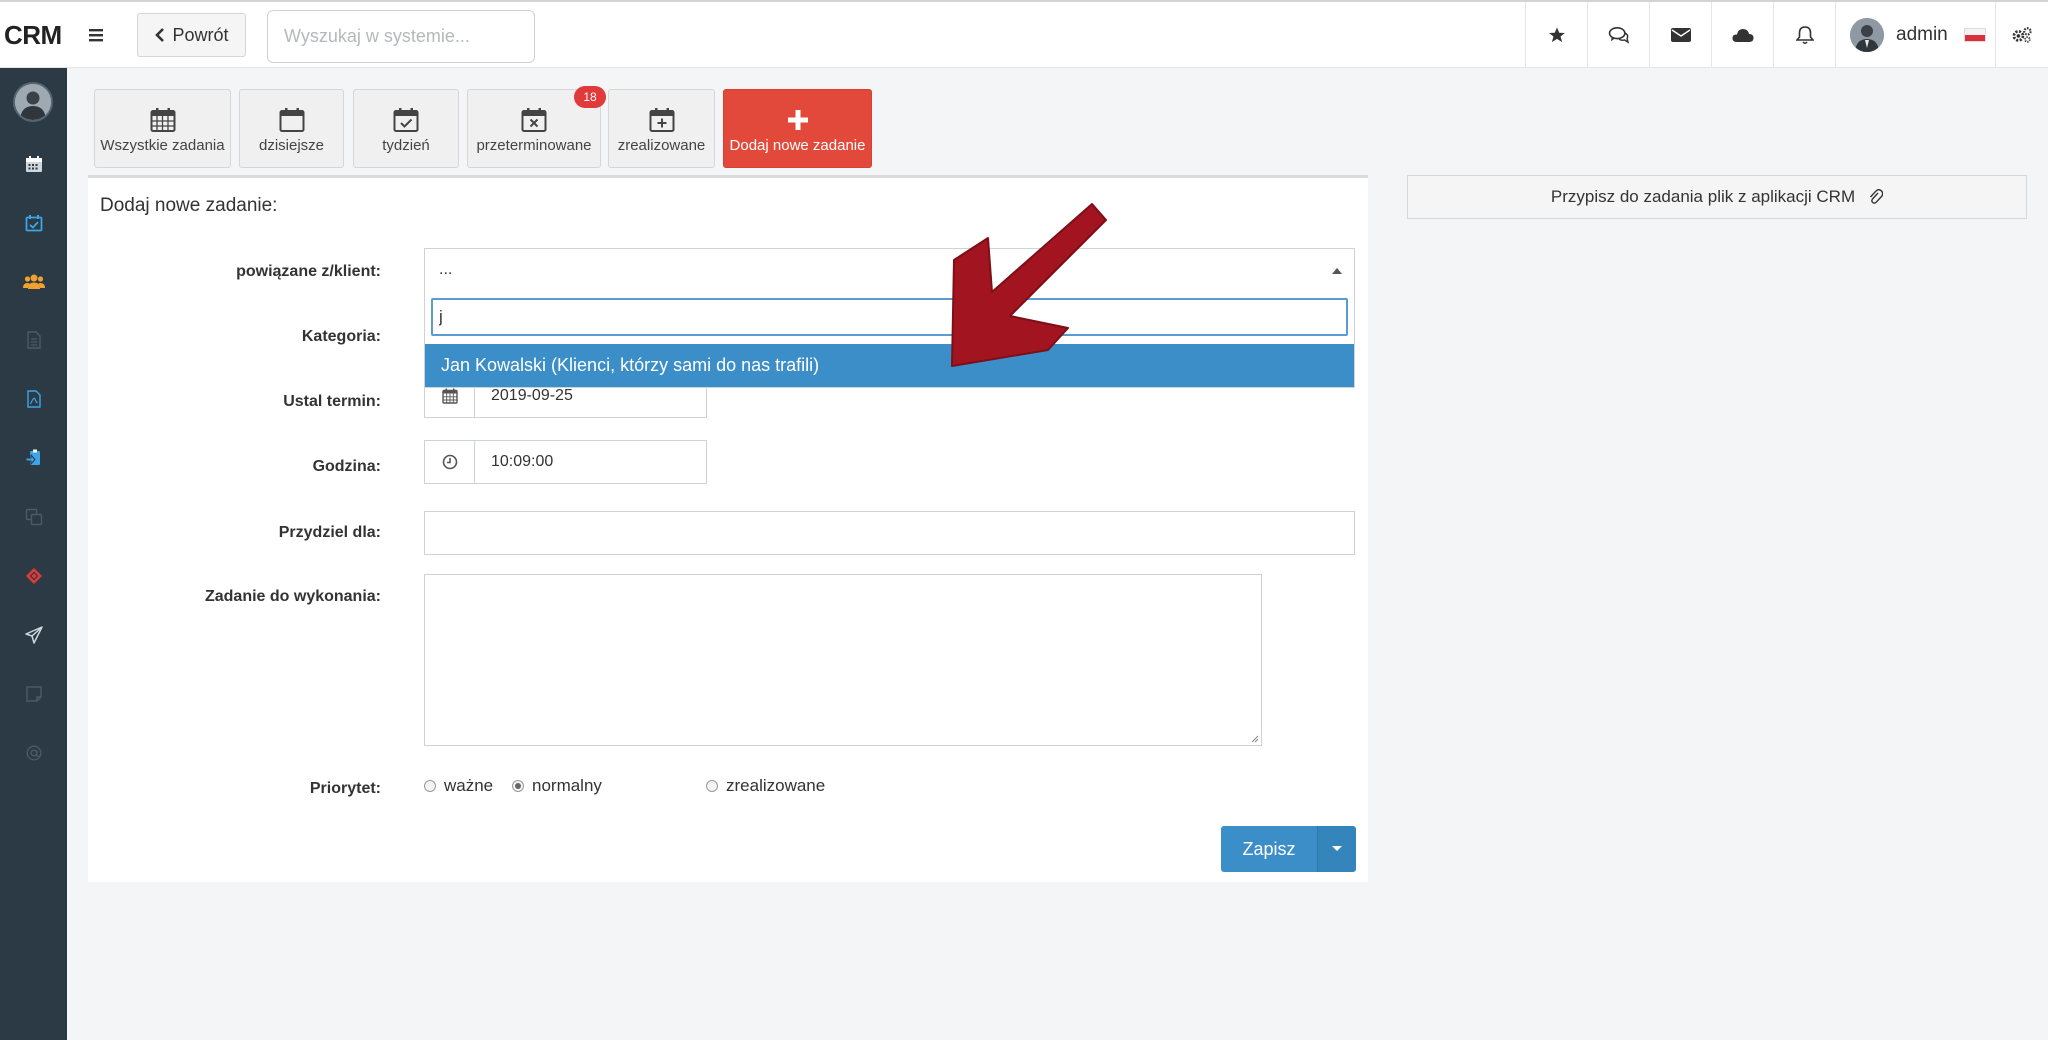 Image resolution: width=2048 pixels, height=1040 pixels. I want to click on plus-icon, so click(798, 120).